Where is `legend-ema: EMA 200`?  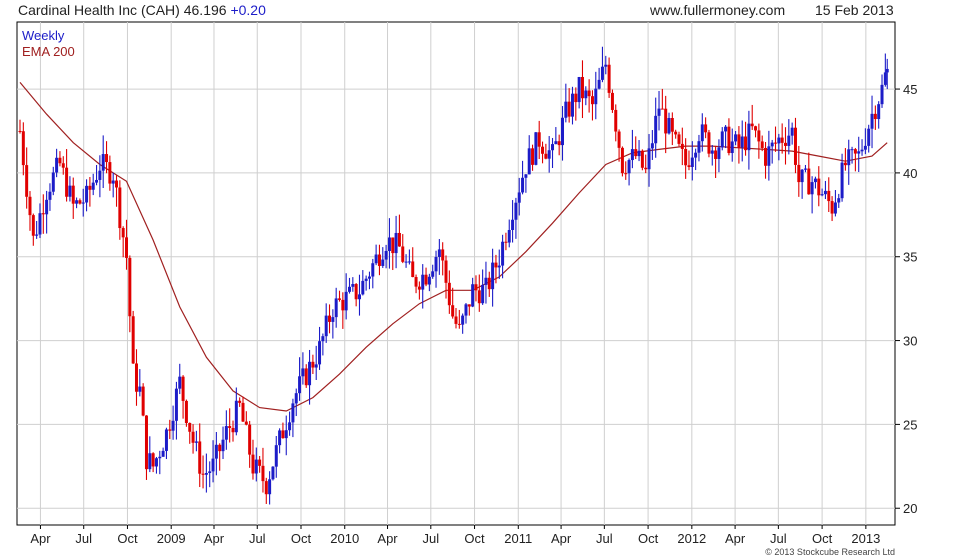
legend-ema: EMA 200 is located at coordinates (48, 51).